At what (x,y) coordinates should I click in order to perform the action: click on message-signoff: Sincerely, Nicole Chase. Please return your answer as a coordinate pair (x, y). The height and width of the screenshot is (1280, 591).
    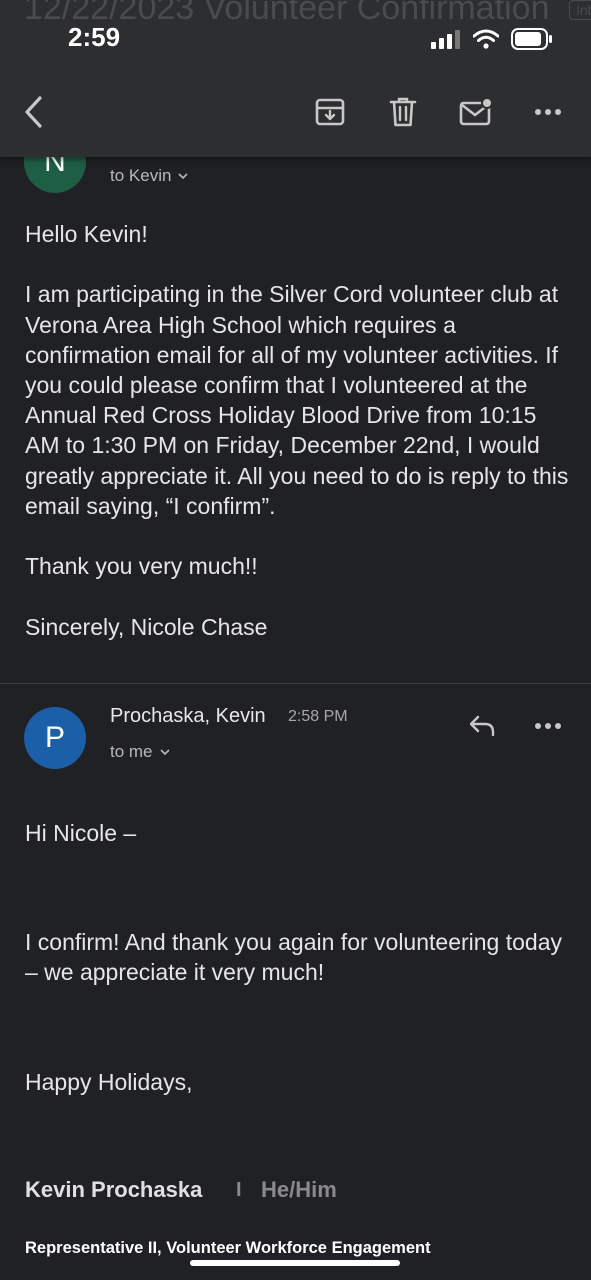
    Looking at the image, I should click on (146, 626).